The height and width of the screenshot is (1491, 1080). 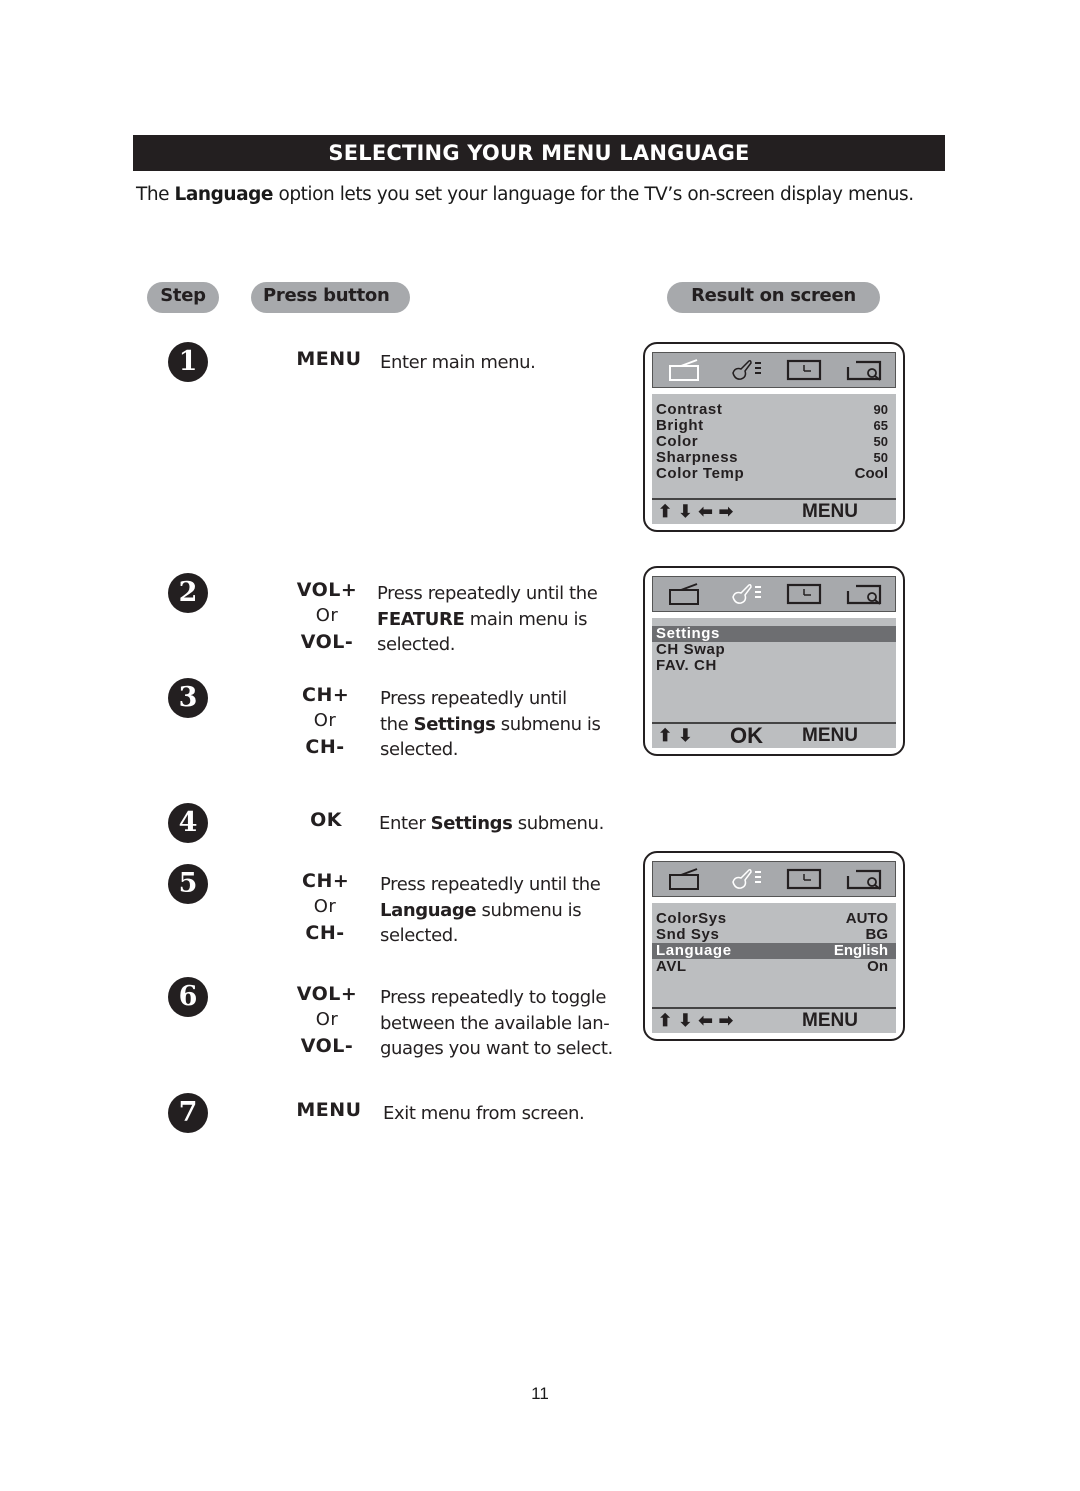 What do you see at coordinates (877, 966) in the screenshot?
I see `osd-row-value: On` at bounding box center [877, 966].